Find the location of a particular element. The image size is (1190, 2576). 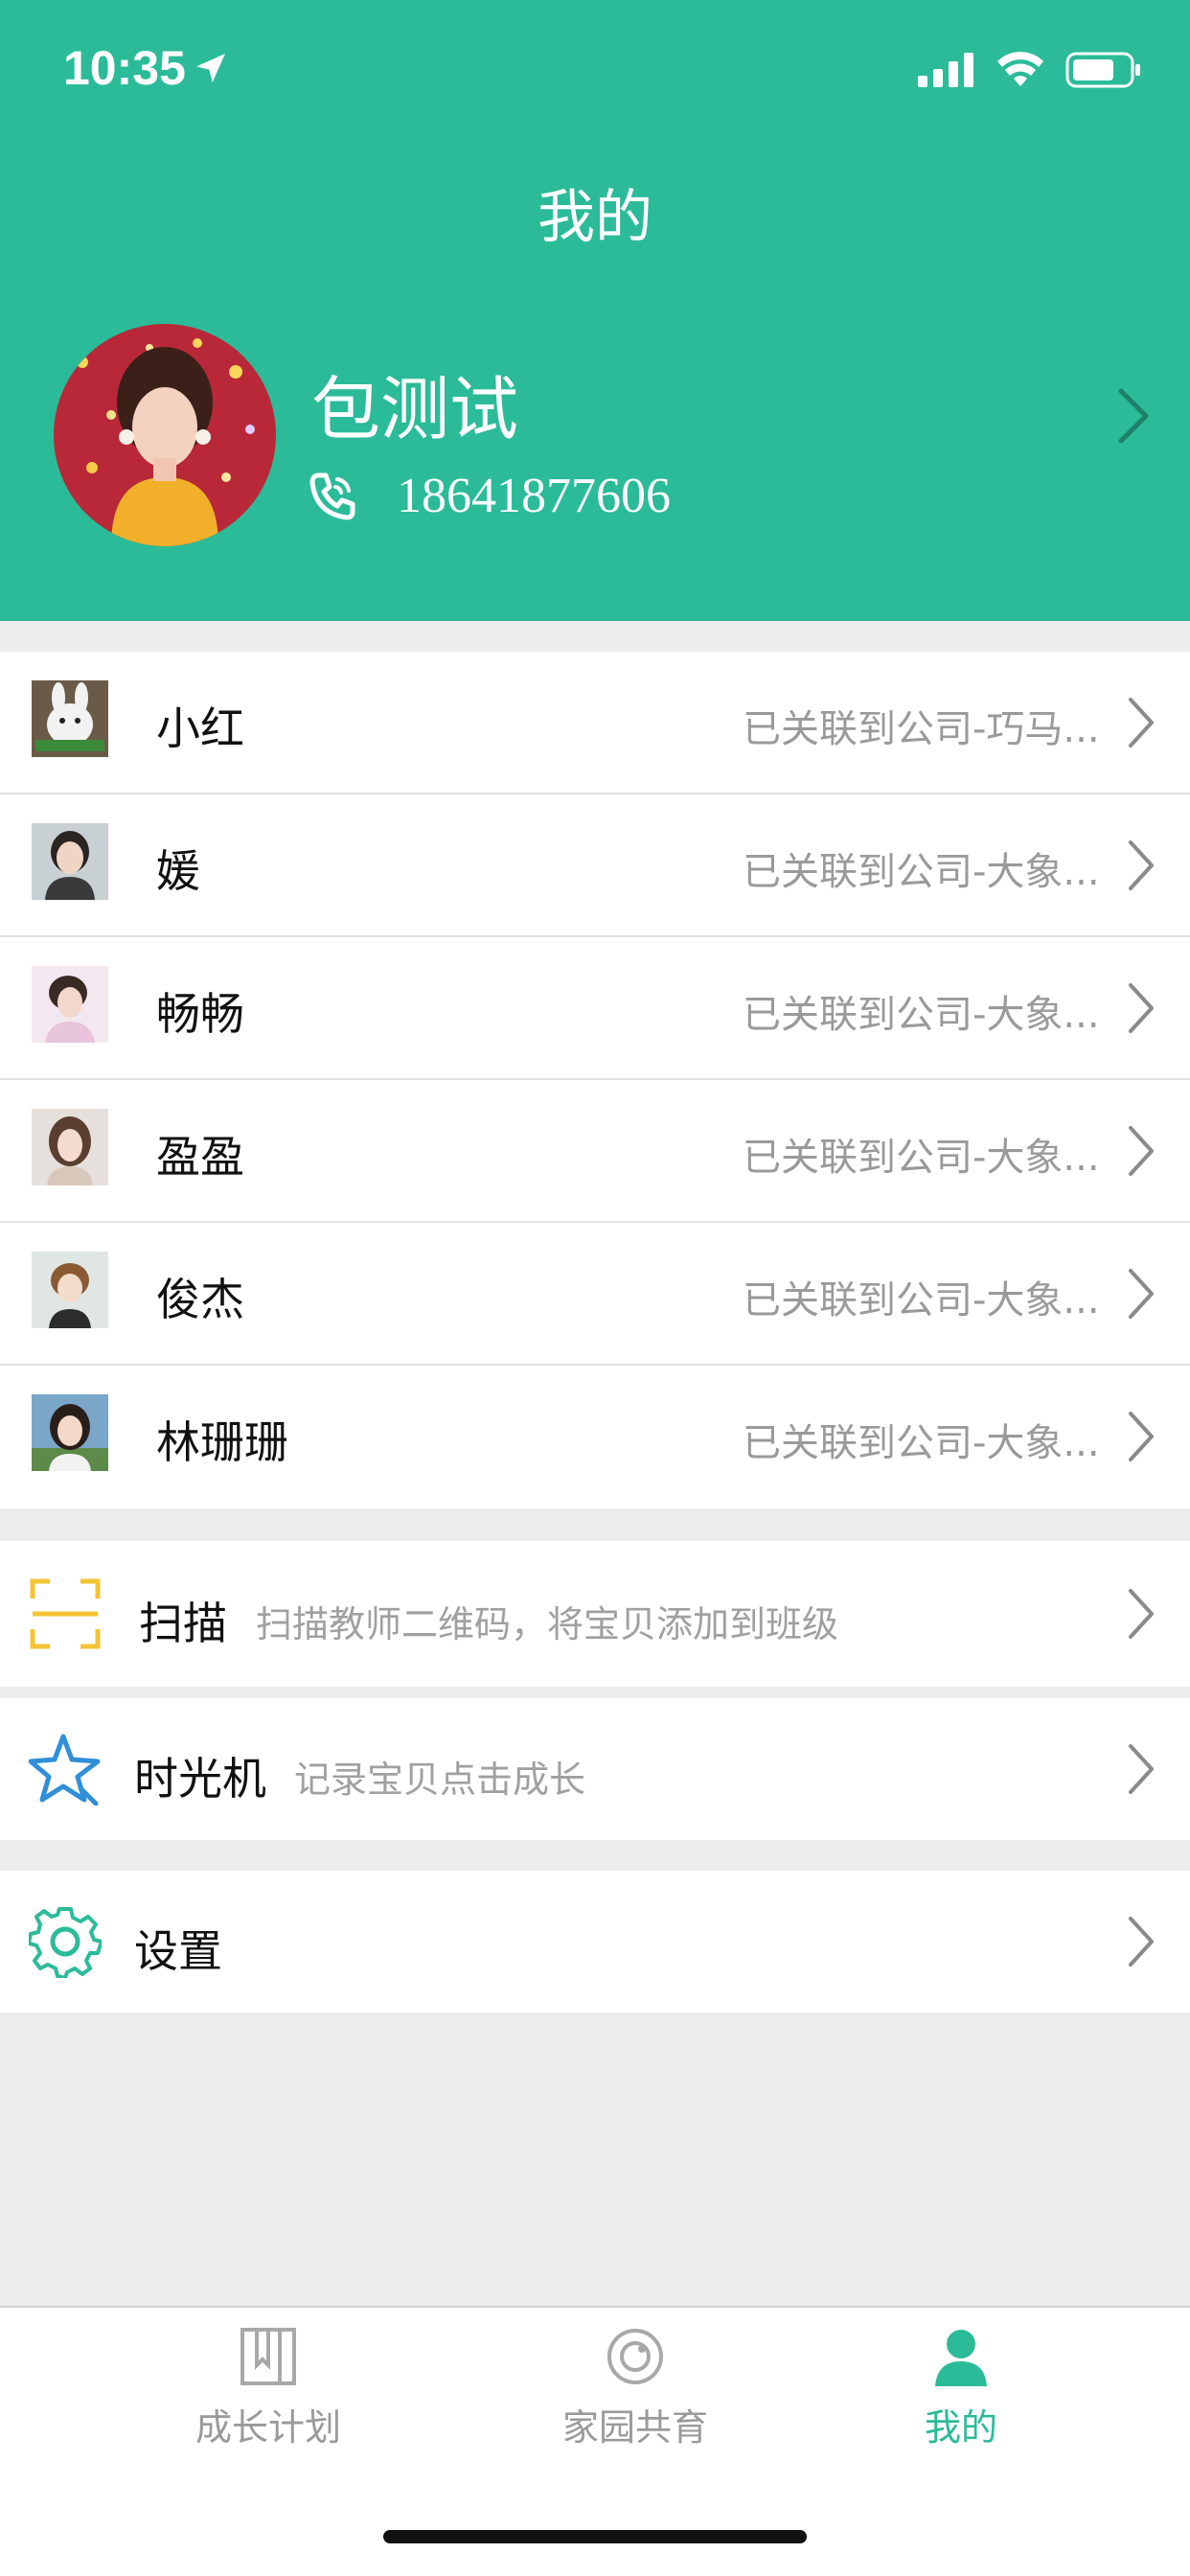

tab-mine: 我的 is located at coordinates (961, 2388).